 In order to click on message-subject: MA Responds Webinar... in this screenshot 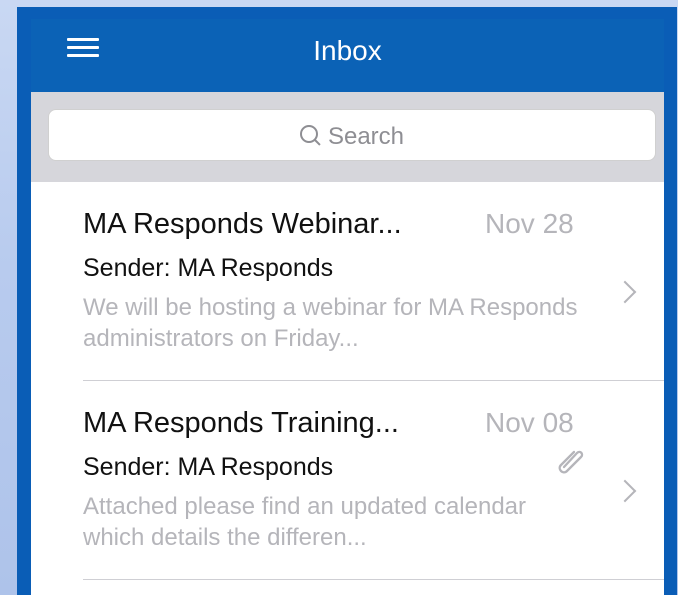, I will do `click(242, 224)`.